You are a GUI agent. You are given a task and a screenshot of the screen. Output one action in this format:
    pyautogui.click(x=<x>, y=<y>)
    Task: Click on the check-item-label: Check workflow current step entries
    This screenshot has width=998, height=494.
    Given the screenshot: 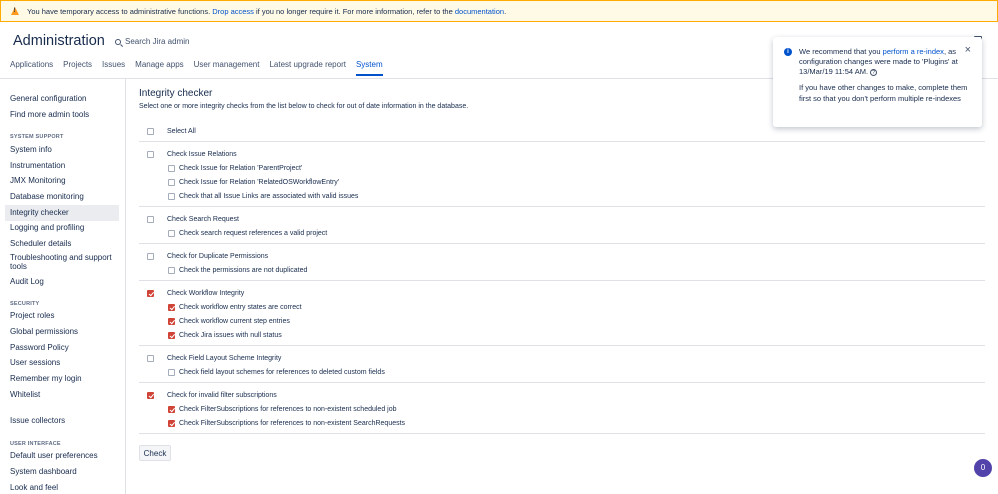 What is the action you would take?
    pyautogui.click(x=234, y=321)
    